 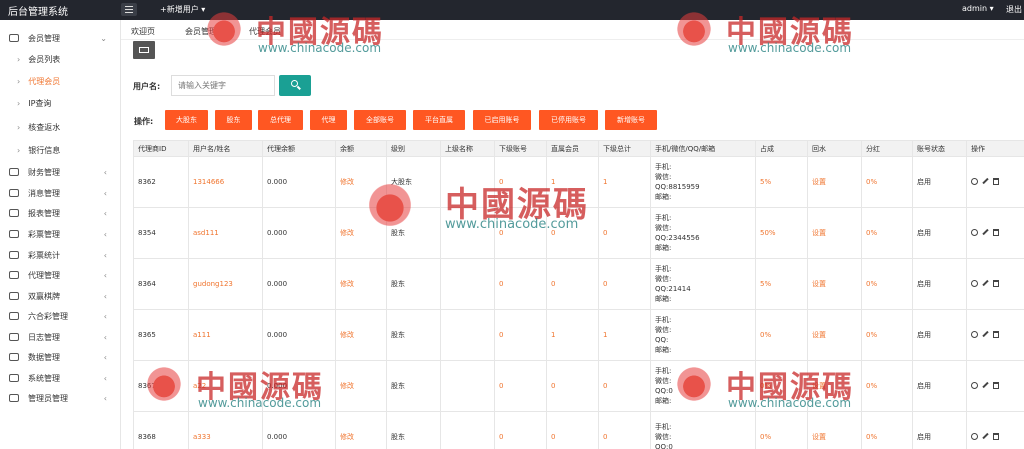 I want to click on sidebar-item-label: 管理员管理, so click(x=48, y=398).